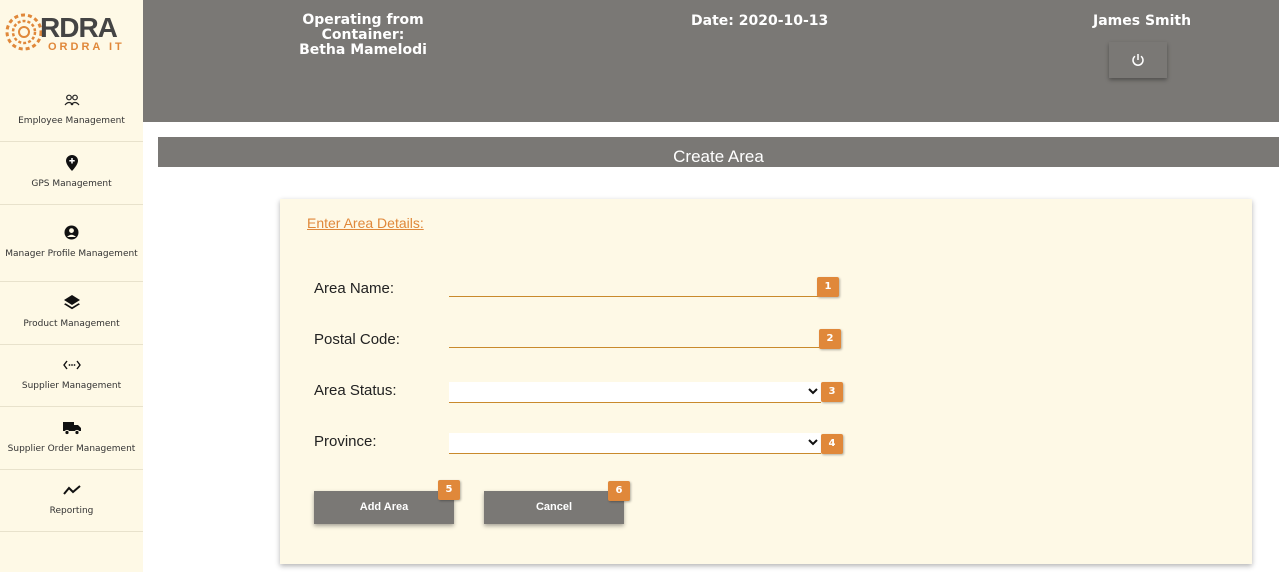 This screenshot has width=1279, height=572. Describe the element at coordinates (71, 386) in the screenshot. I see `sidebar-item-label: Supplier Management` at that location.